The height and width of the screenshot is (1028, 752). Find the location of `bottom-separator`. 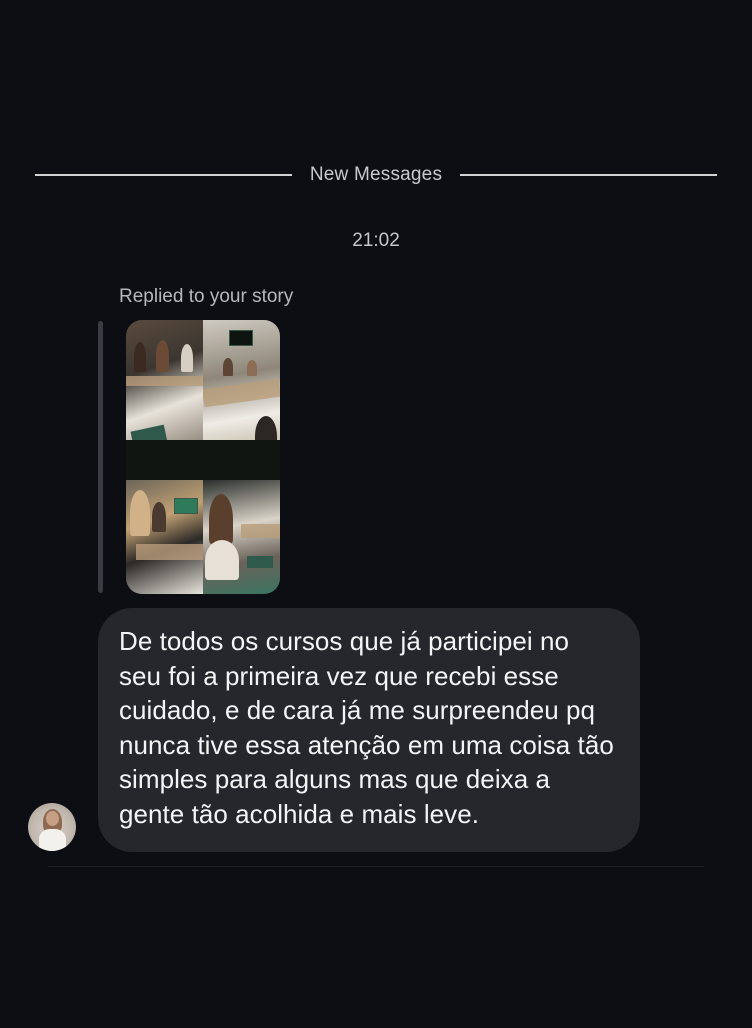

bottom-separator is located at coordinates (376, 866).